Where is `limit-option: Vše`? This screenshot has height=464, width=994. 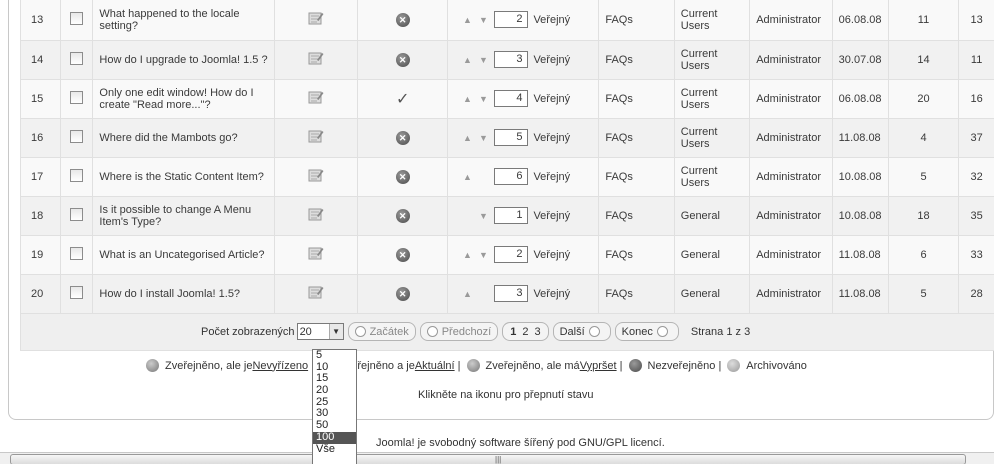
limit-option: Vše is located at coordinates (334, 449).